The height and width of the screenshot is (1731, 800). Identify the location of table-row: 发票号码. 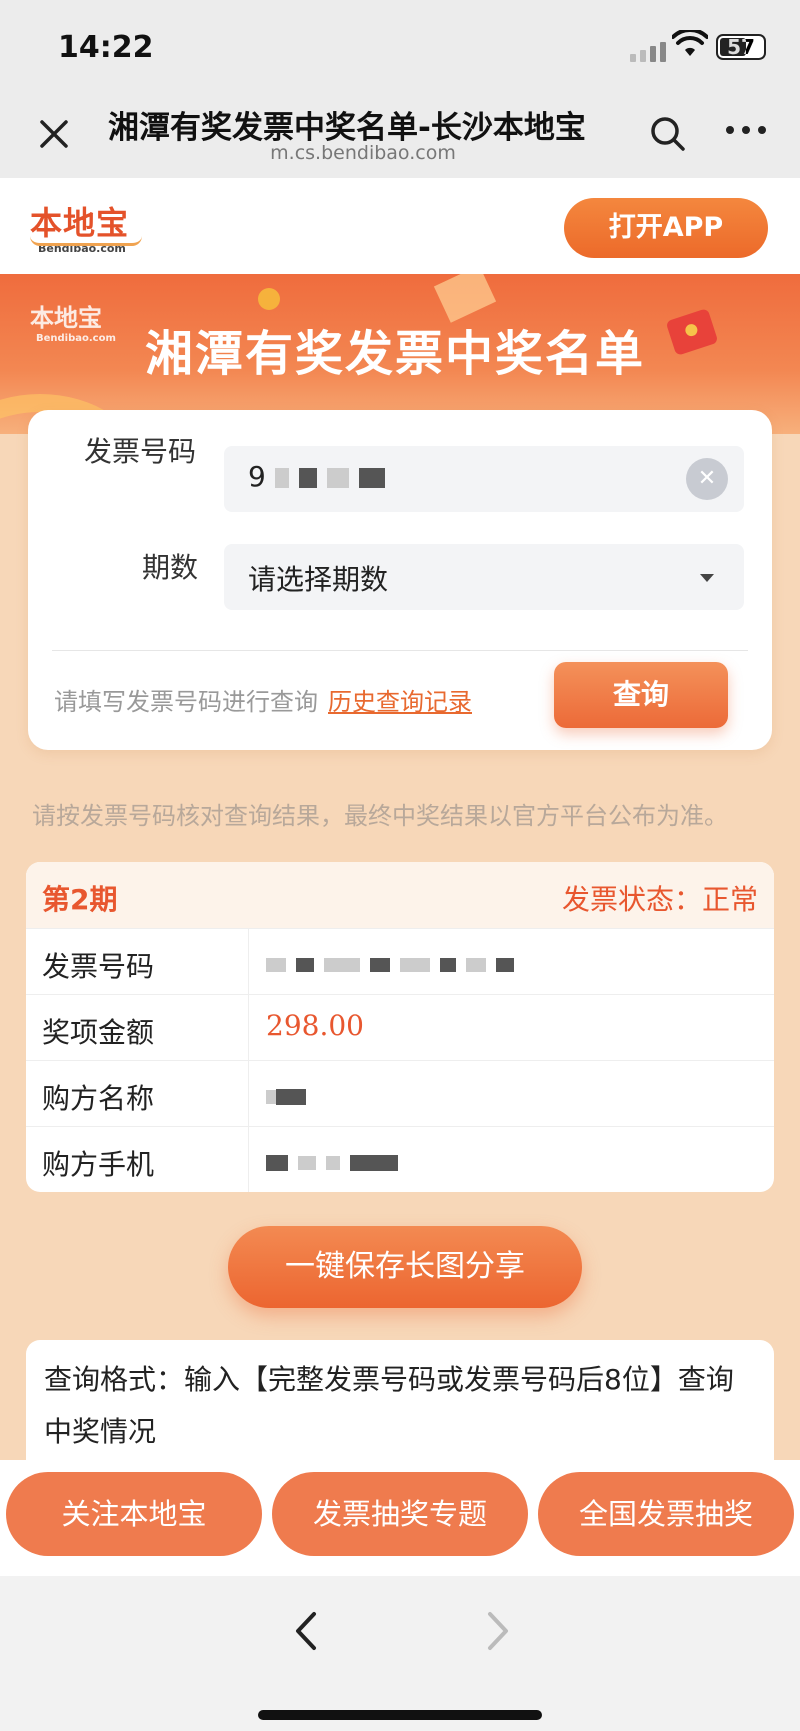
(400, 961).